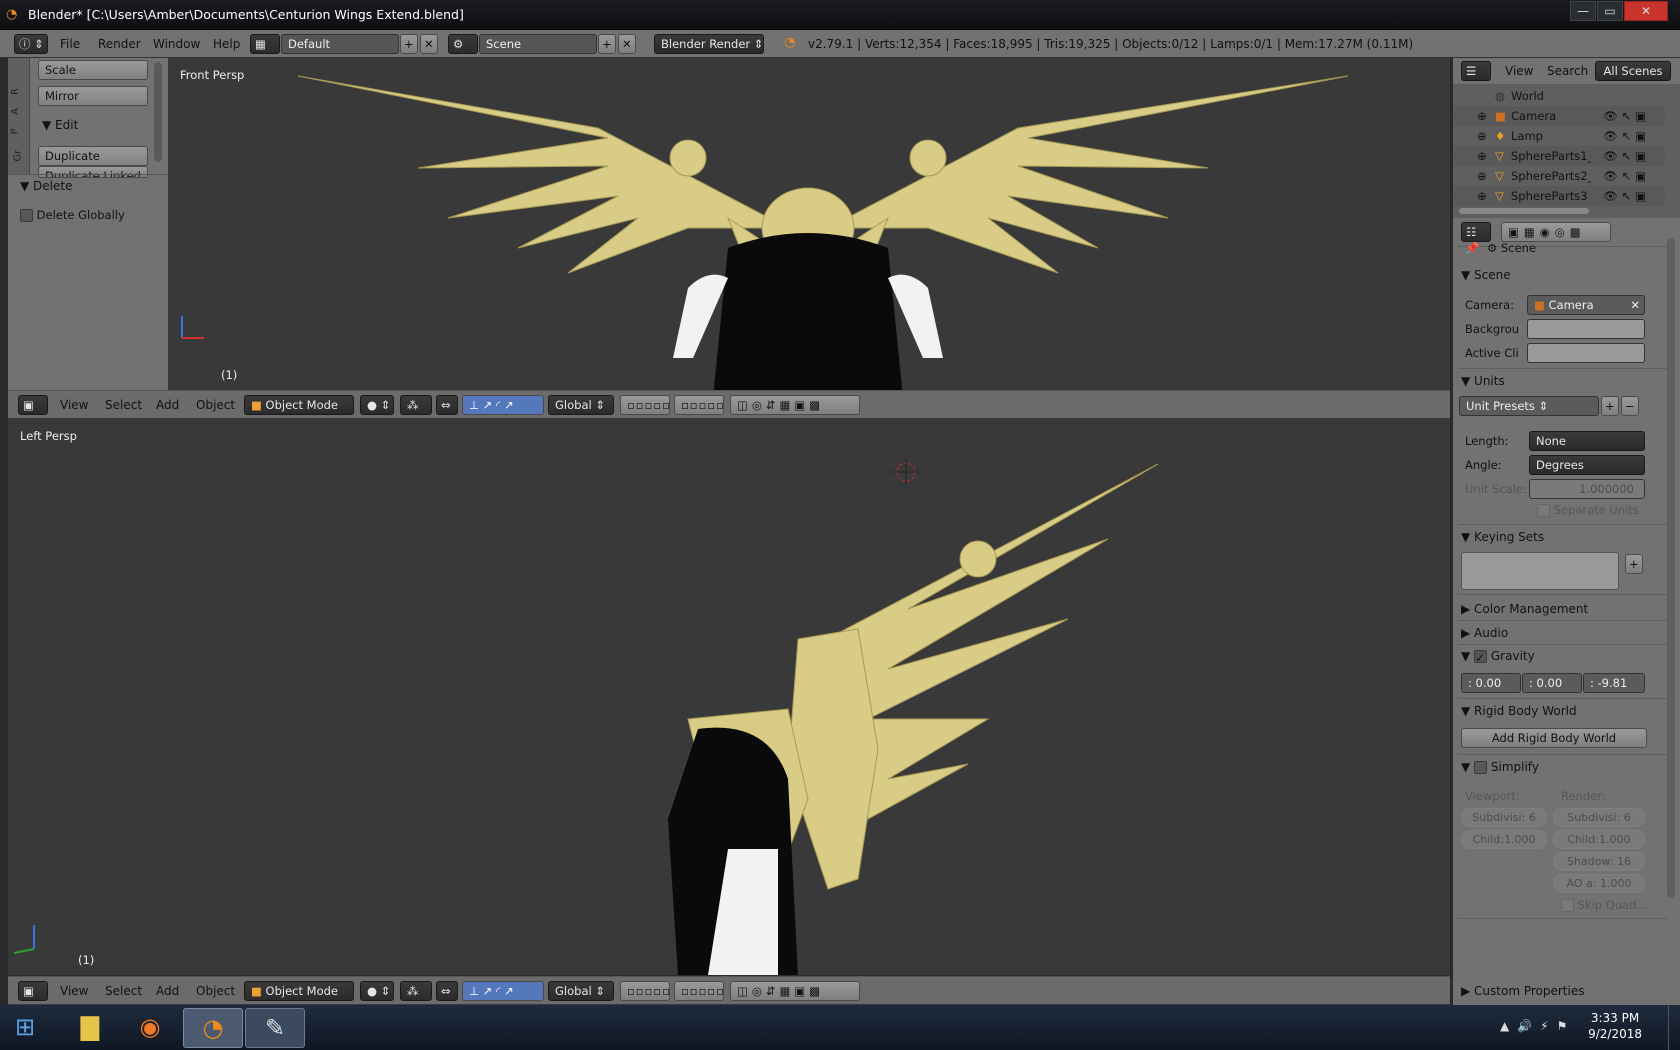 Image resolution: width=1680 pixels, height=1050 pixels. I want to click on audio-panel-header: ▶ Audio, so click(1561, 633).